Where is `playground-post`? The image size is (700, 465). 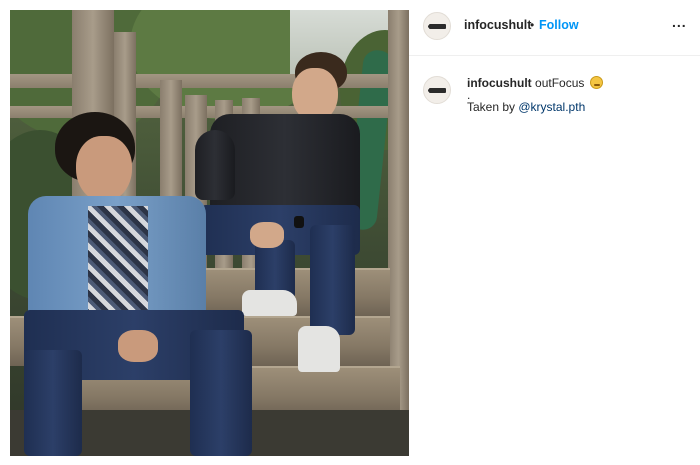
playground-post is located at coordinates (398, 210).